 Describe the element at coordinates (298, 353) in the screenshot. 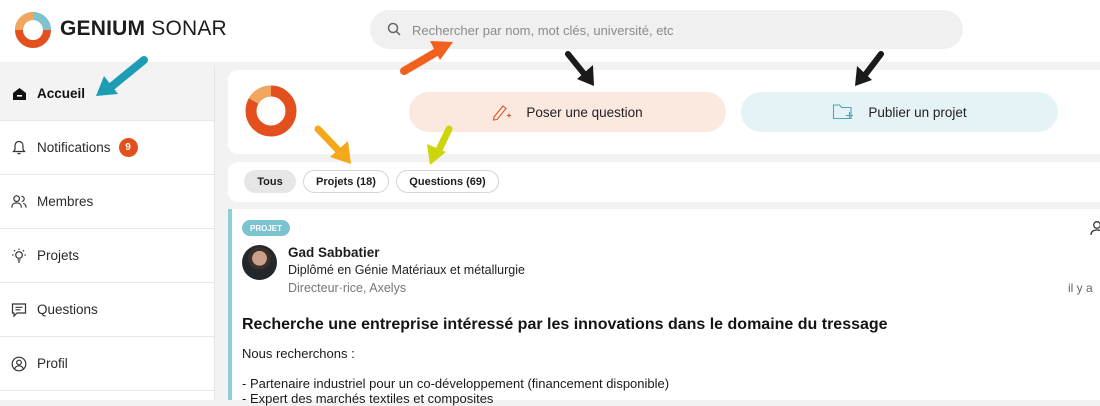

I see `post-body-intro: Nous recherchons :` at that location.